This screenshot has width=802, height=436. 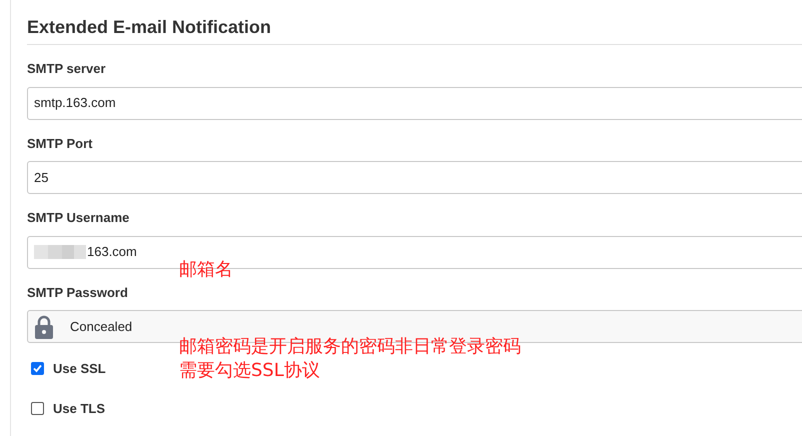 I want to click on field-label: SMTP Password, so click(x=78, y=293).